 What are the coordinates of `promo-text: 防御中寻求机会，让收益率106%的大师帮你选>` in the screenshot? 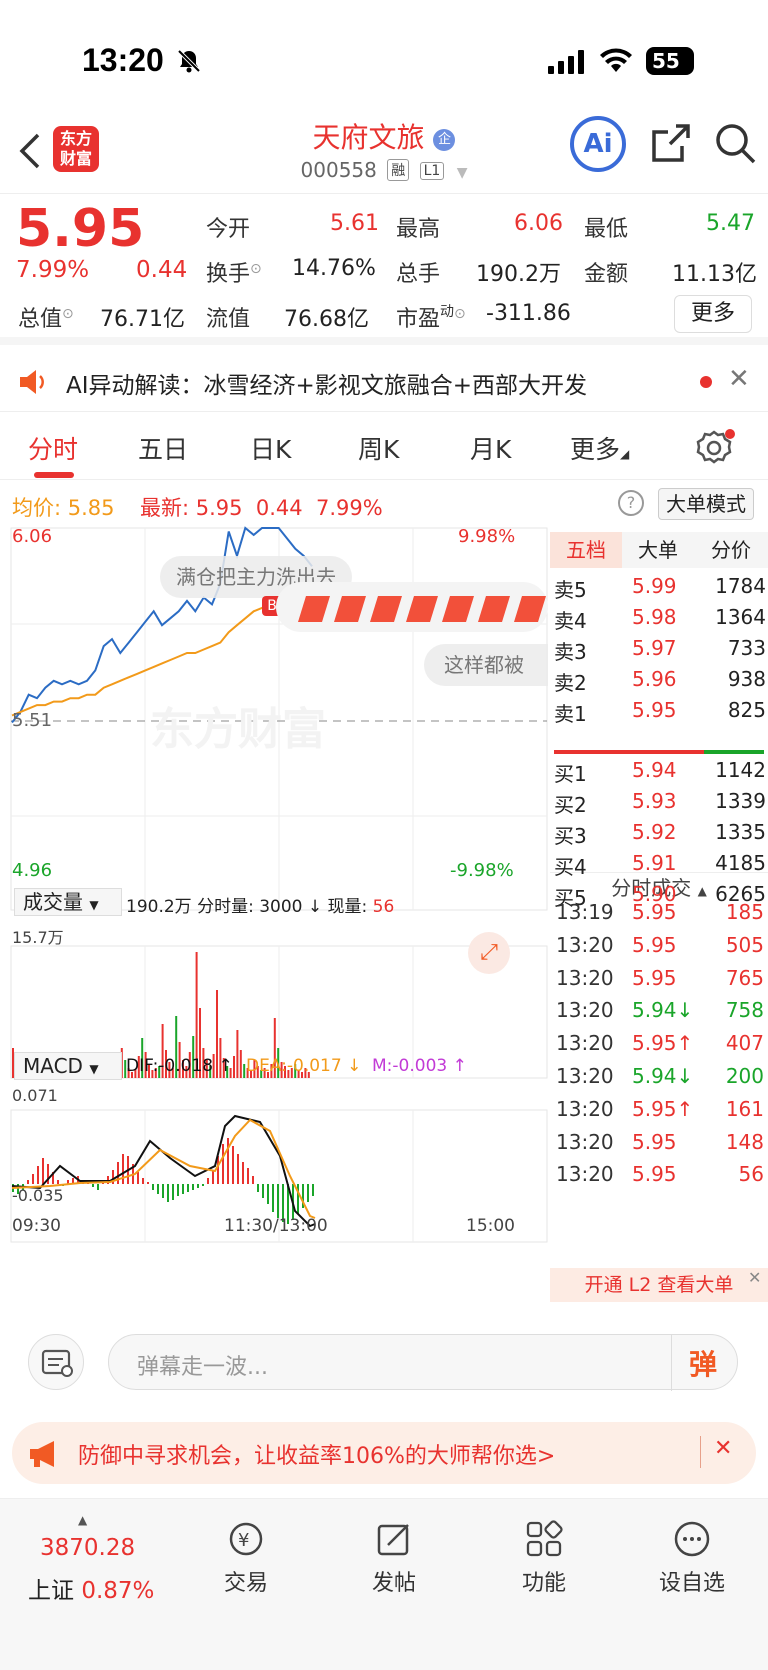 It's located at (317, 1456).